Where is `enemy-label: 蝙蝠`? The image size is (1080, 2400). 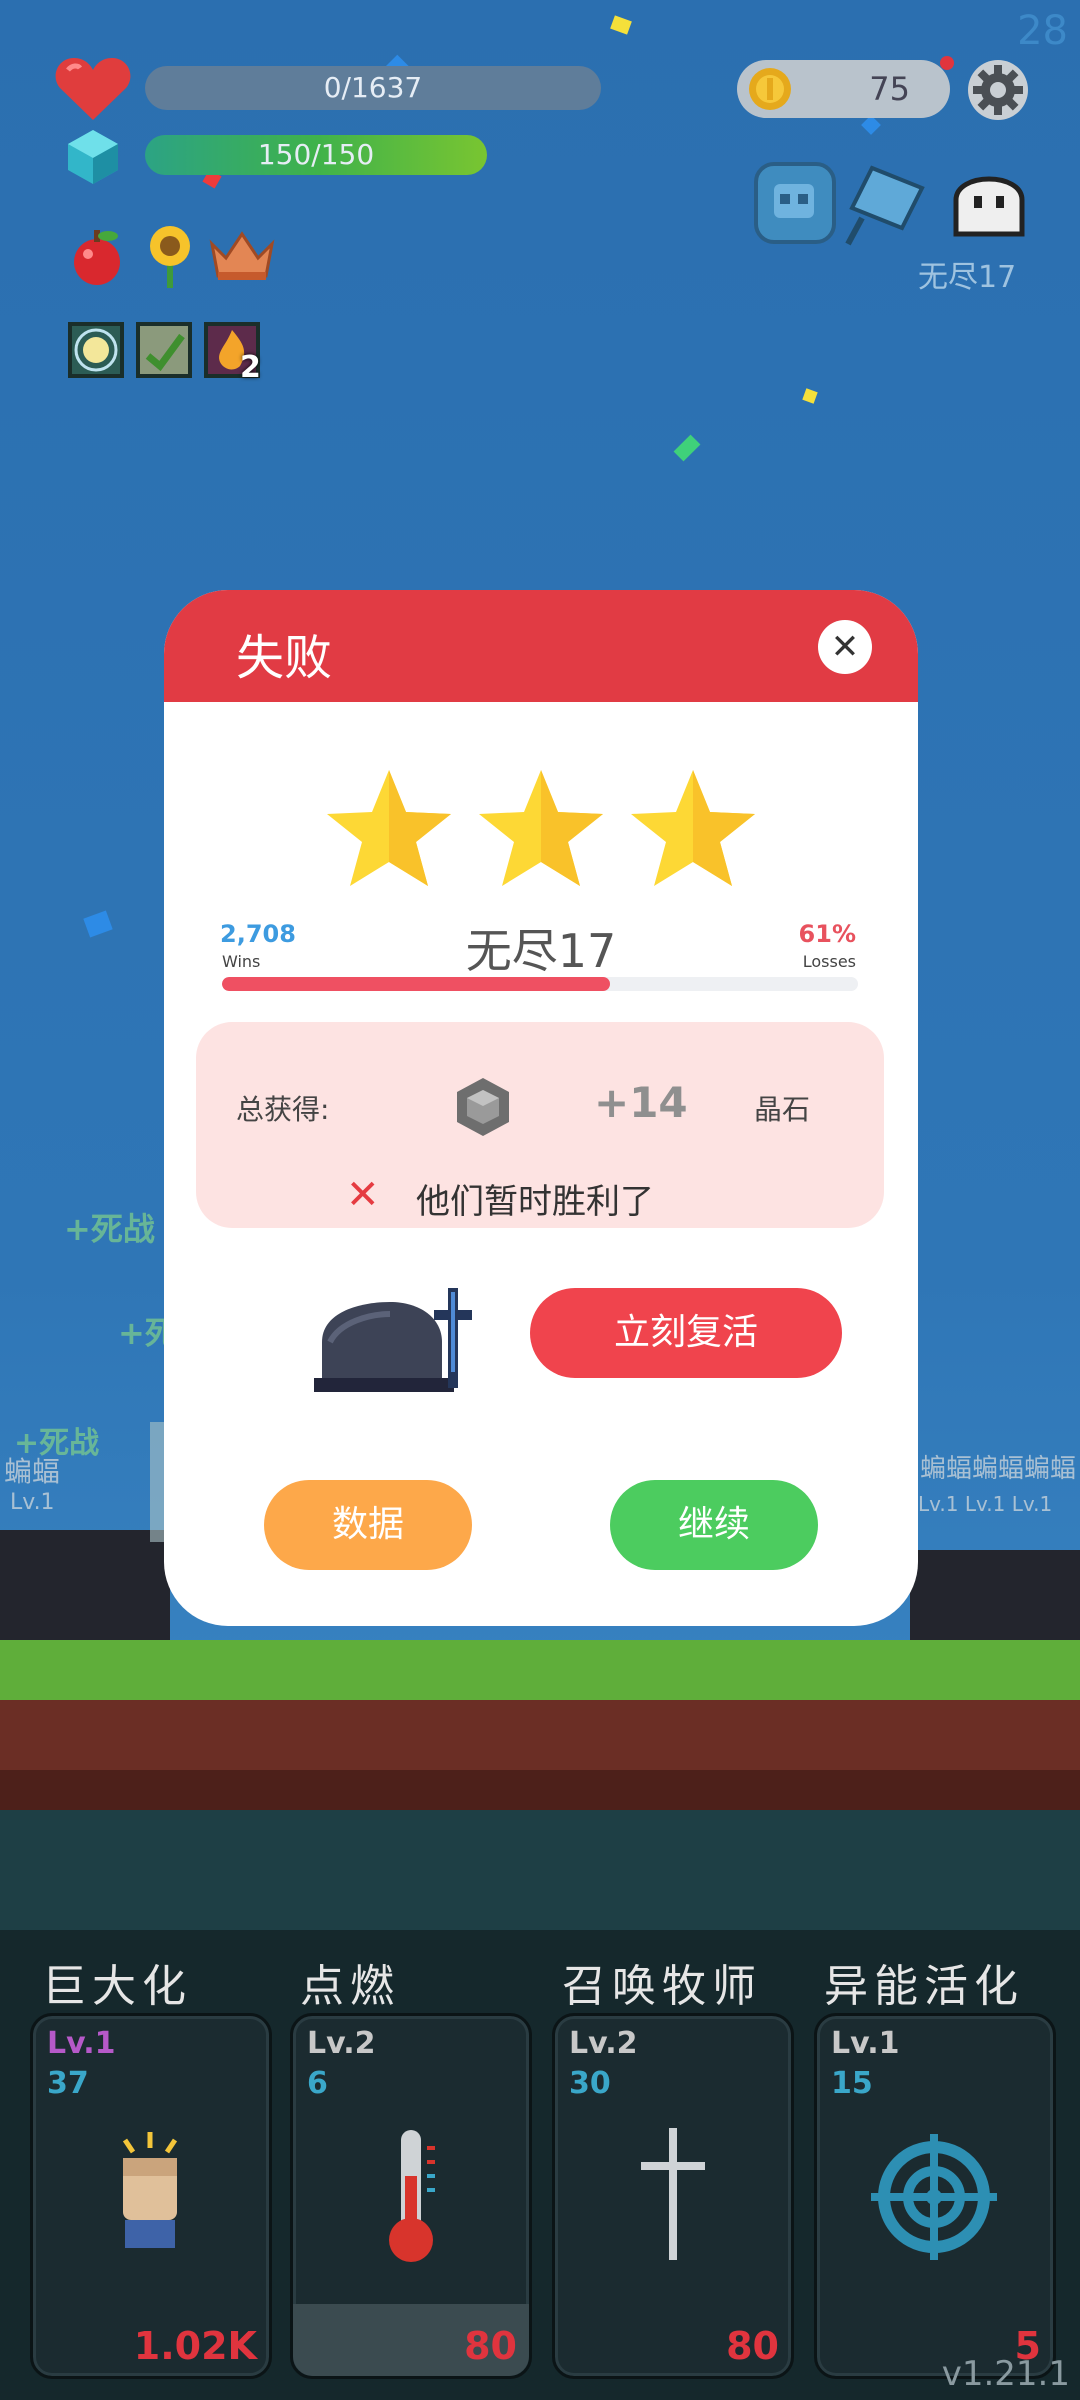
enemy-label: 蝙蝠 is located at coordinates (32, 1471).